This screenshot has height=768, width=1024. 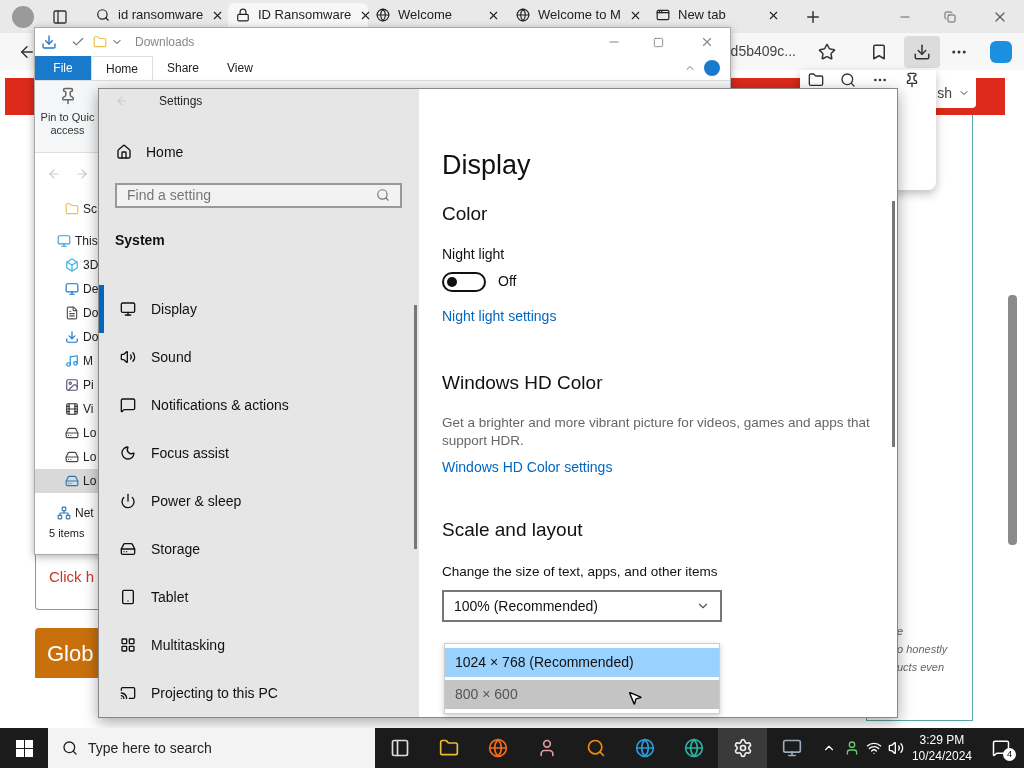 What do you see at coordinates (305, 15) in the screenshot?
I see `tab-title: ID Ransomware` at bounding box center [305, 15].